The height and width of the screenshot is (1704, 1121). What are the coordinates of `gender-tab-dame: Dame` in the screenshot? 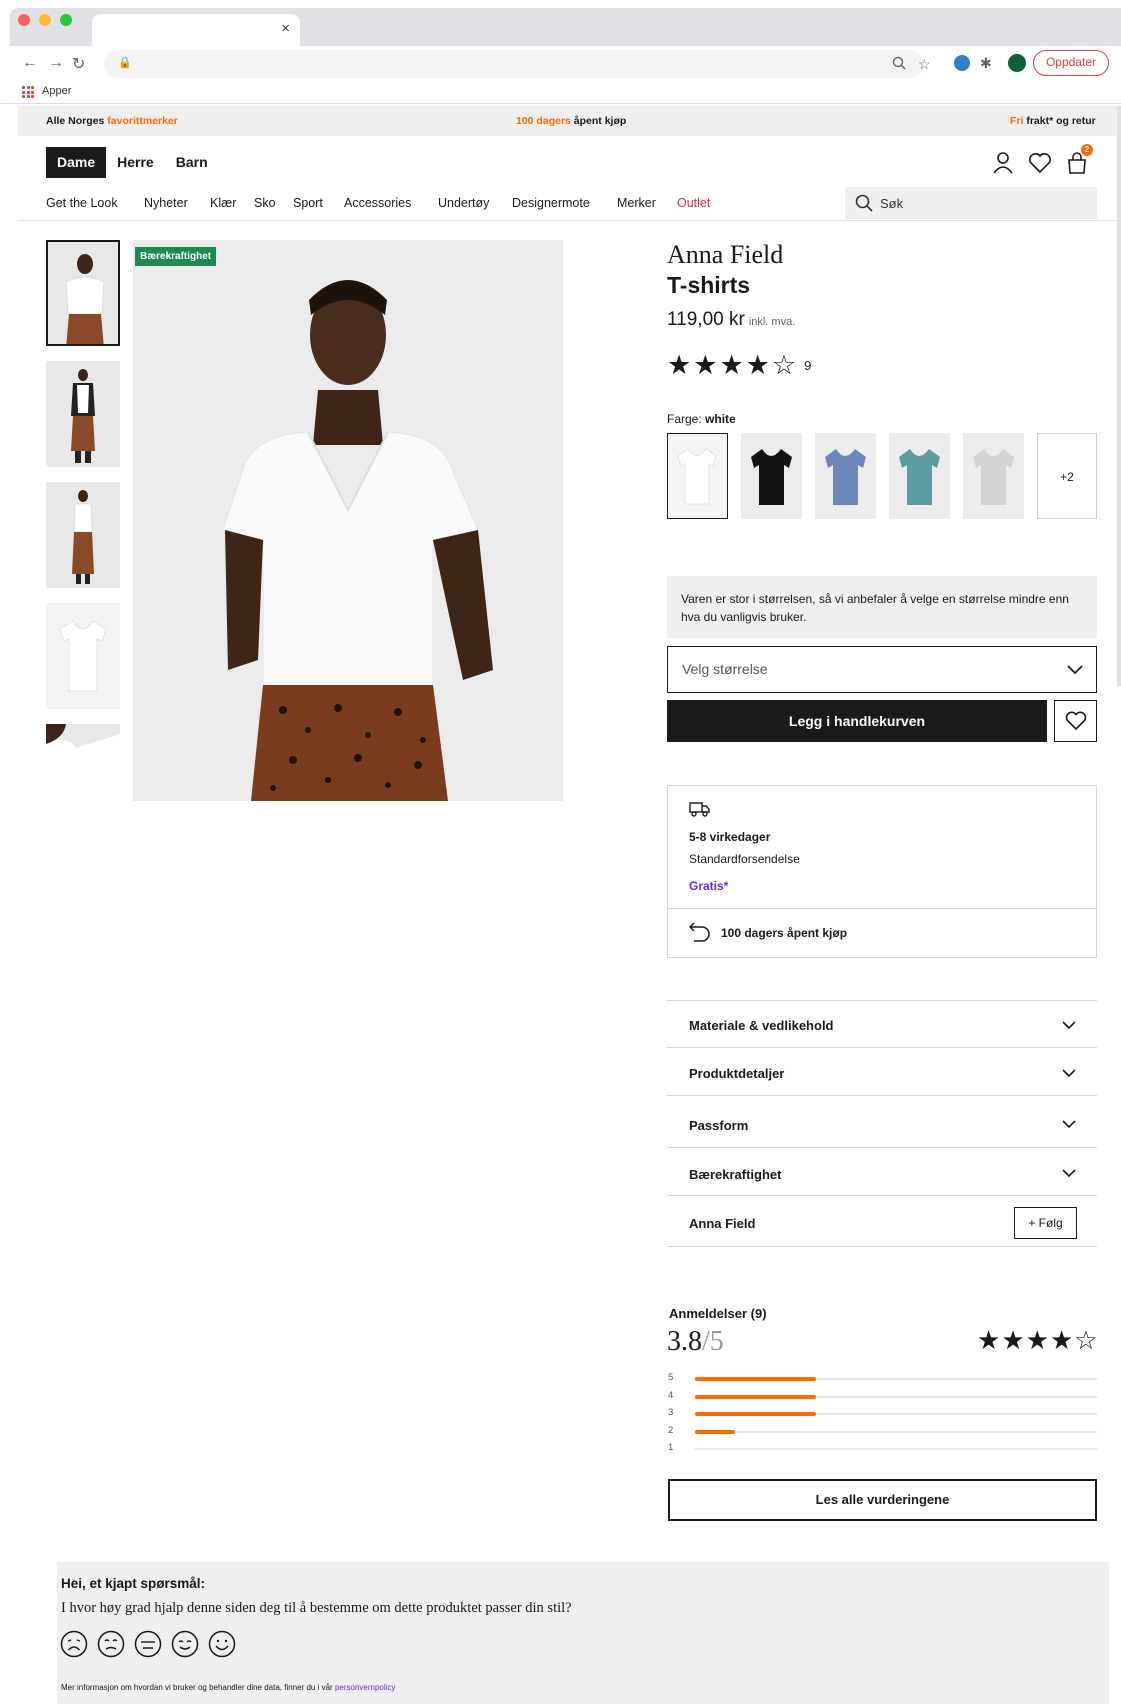 It's located at (76, 162).